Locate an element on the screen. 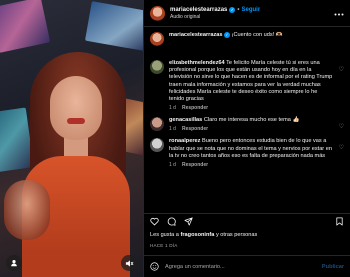  comment-icon is located at coordinates (171, 221).